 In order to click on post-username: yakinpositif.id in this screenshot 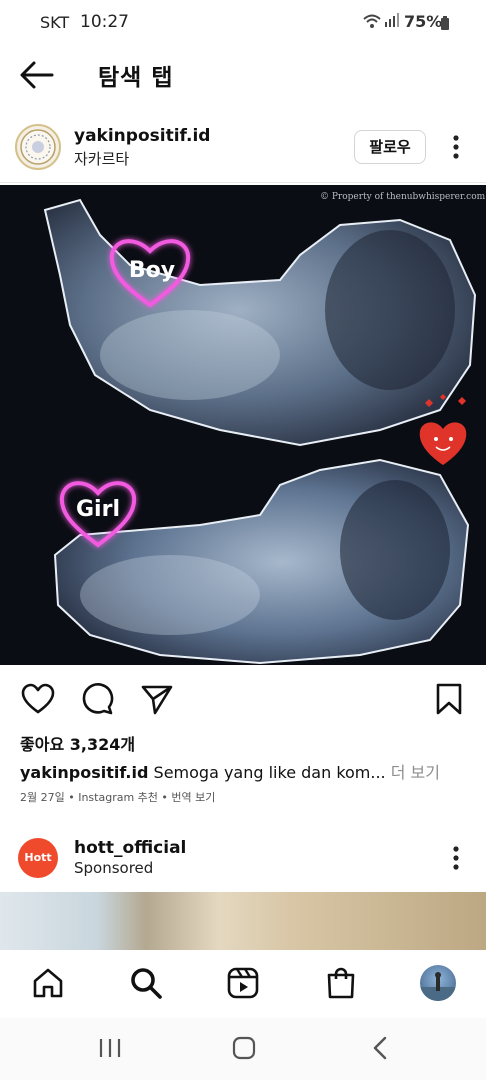, I will do `click(142, 136)`.